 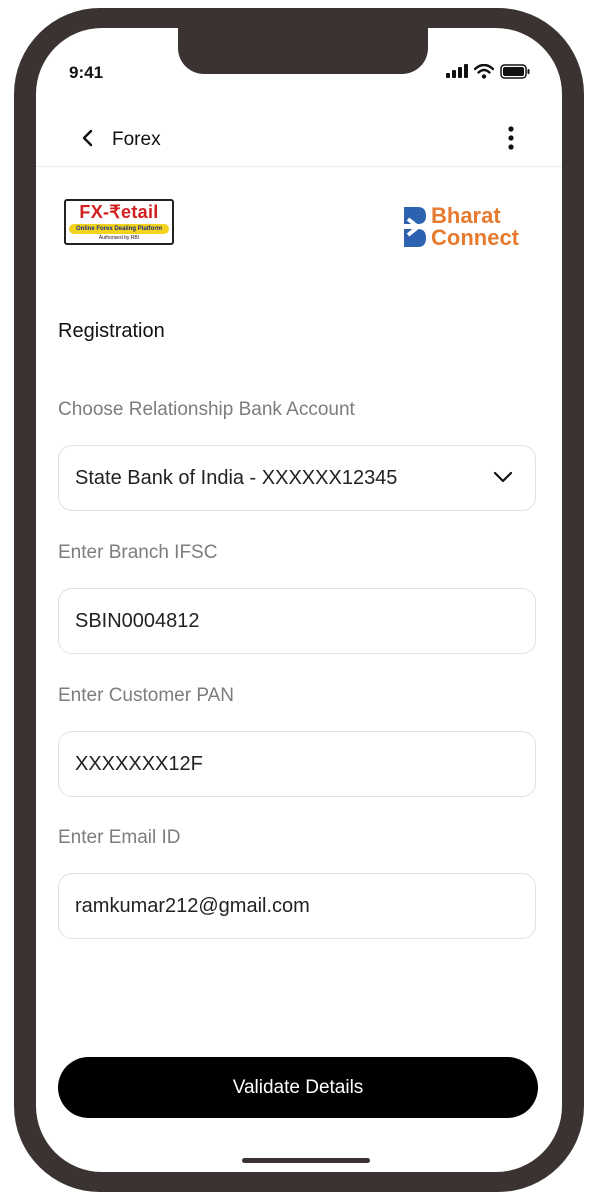 I want to click on more-vertical-icon, so click(x=511, y=138).